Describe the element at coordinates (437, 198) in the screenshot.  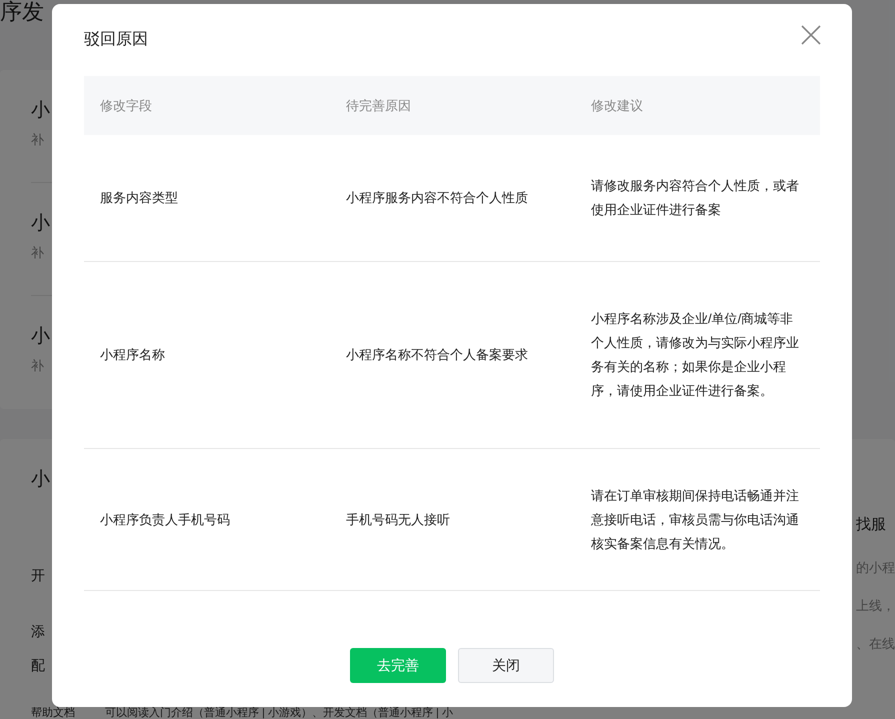
I see `table-cell-text: 小程序服务内容不符合个人性质` at that location.